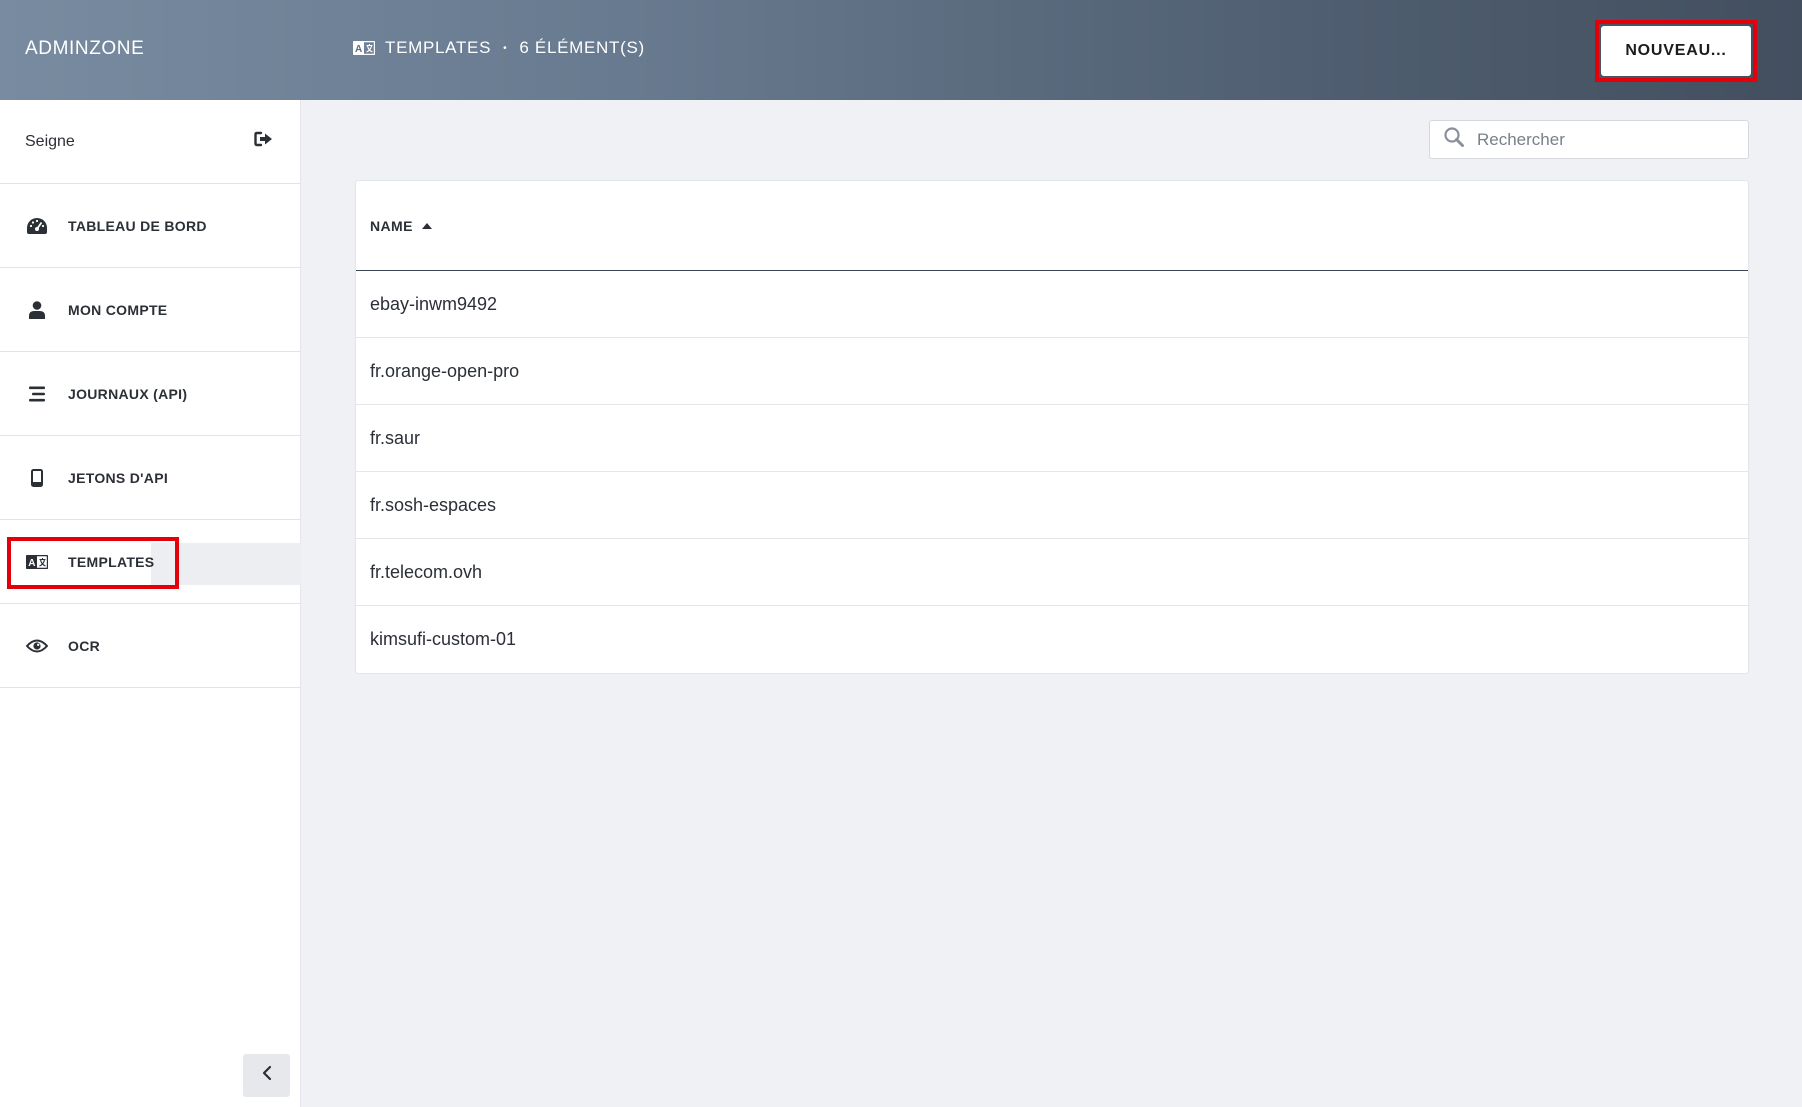 The height and width of the screenshot is (1107, 1802). I want to click on breadcrumb: A TEMPLATES • 6 ÉLÉMENT(S), so click(499, 48).